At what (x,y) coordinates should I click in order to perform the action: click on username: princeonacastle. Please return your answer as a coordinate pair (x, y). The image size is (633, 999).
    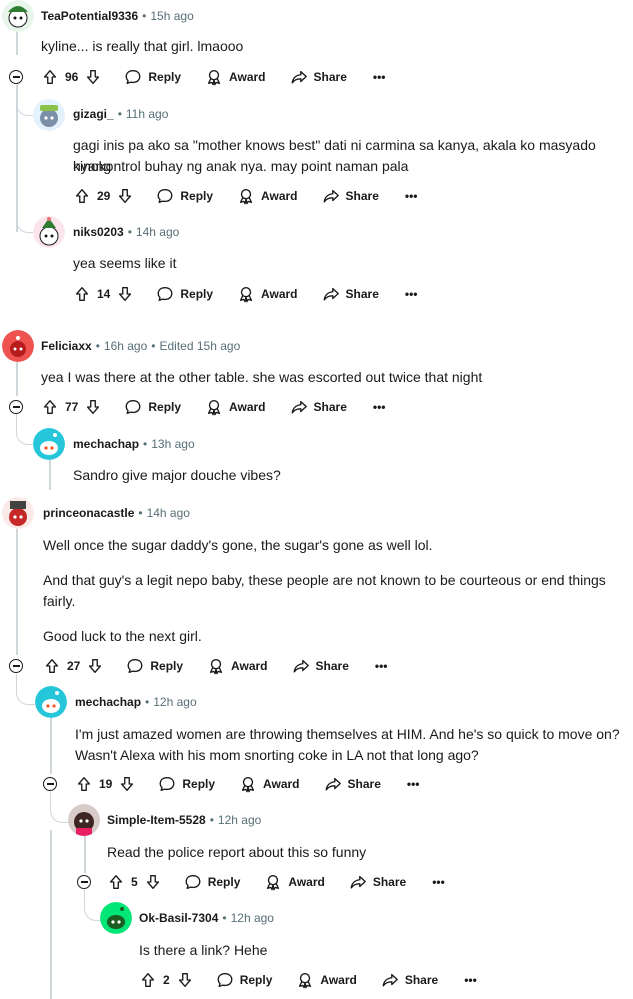
    Looking at the image, I should click on (88, 513).